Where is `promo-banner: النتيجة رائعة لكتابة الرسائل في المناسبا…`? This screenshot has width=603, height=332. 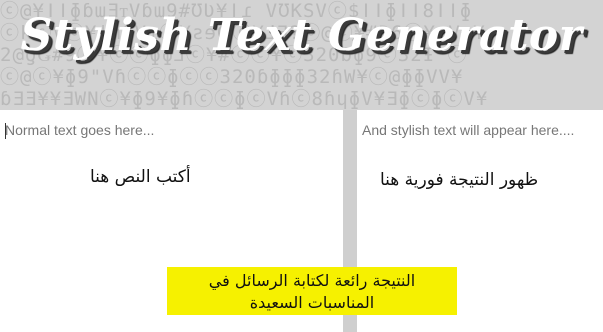
promo-banner: النتيجة رائعة لكتابة الرسائل في المناسبا… is located at coordinates (312, 291).